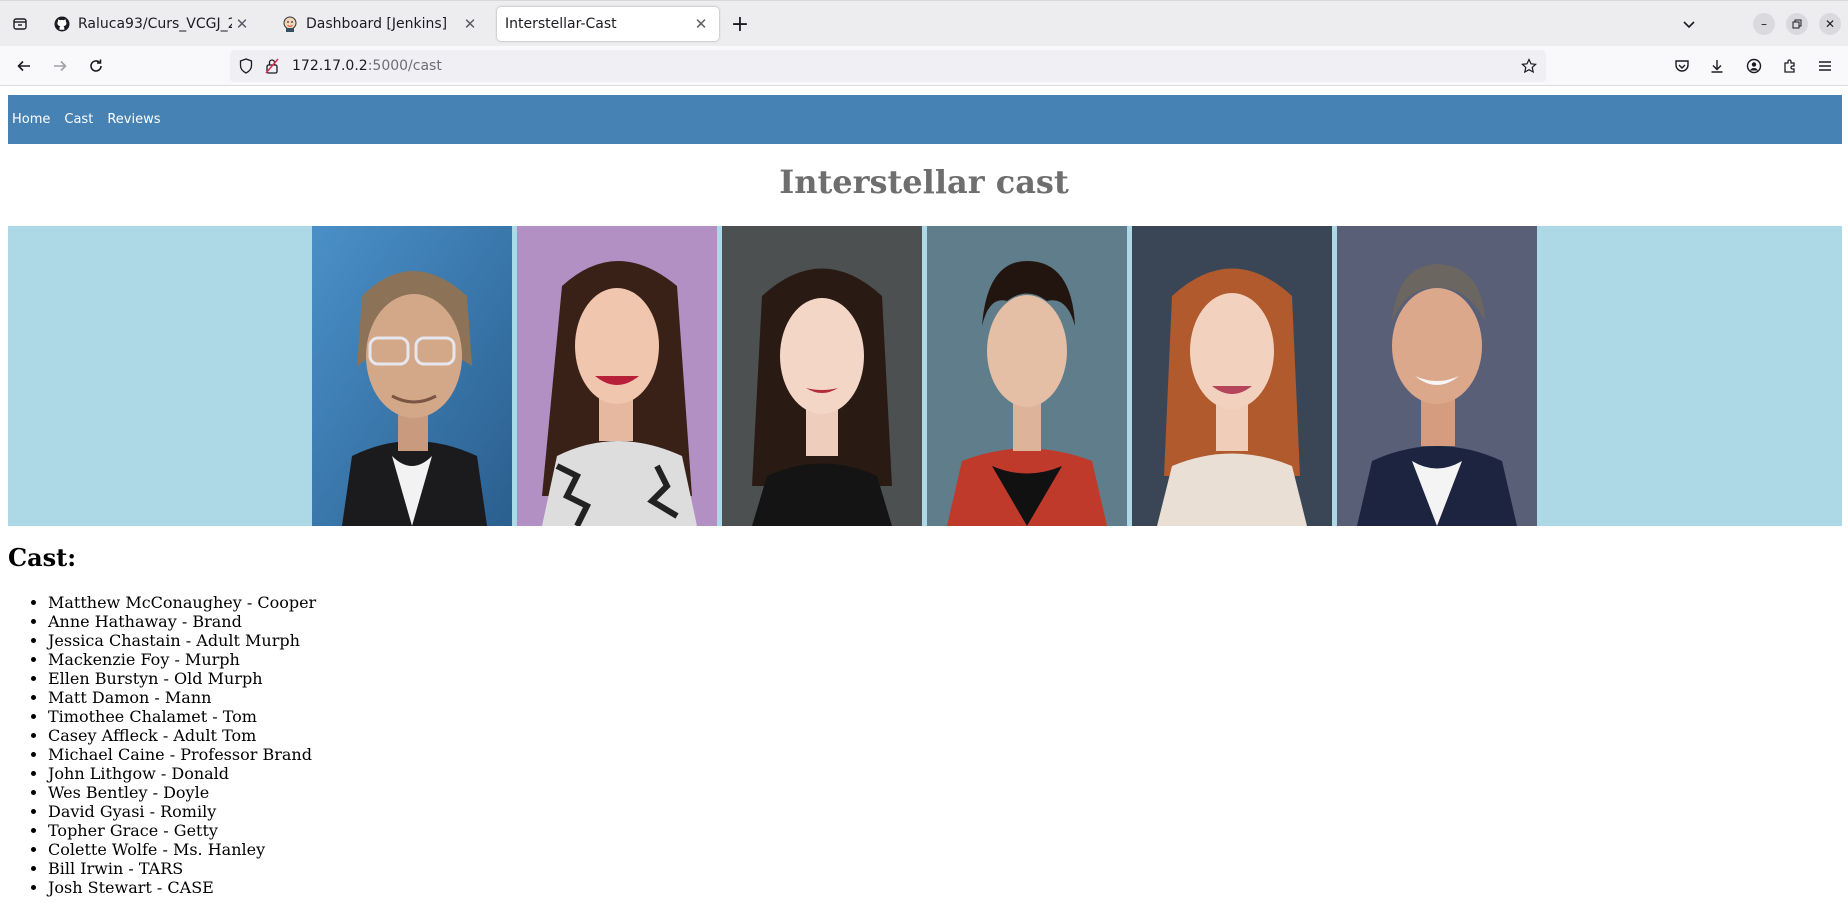 The height and width of the screenshot is (915, 1848). I want to click on restore-icon, so click(1797, 24).